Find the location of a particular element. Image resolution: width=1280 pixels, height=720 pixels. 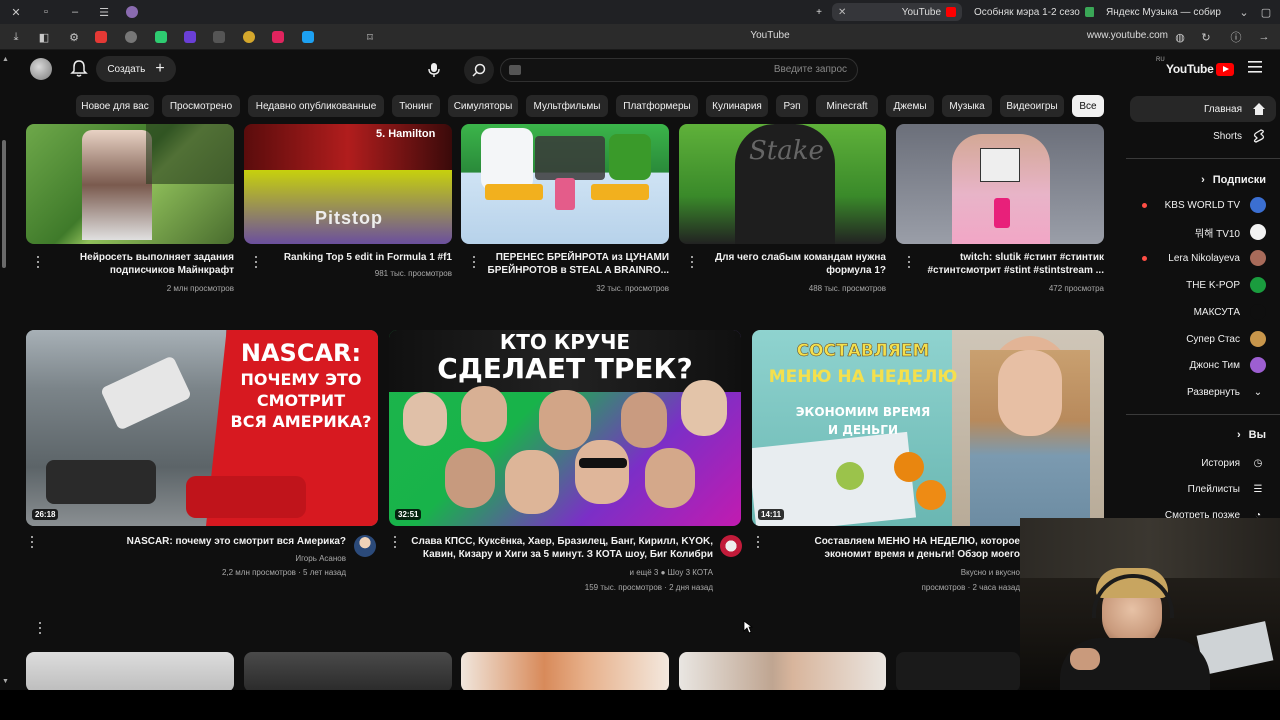

lock-icon: ◍ is located at coordinates (1180, 37).